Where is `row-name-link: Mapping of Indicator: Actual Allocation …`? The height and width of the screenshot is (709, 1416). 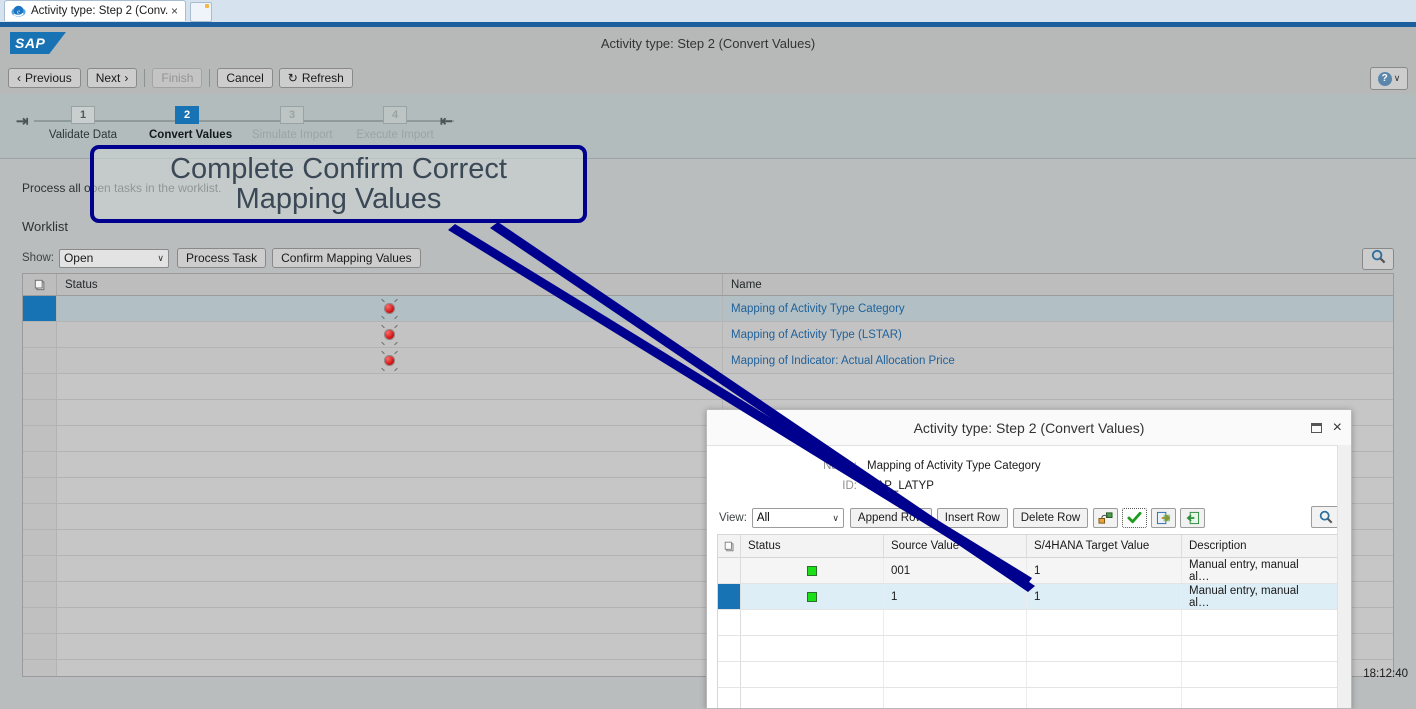 row-name-link: Mapping of Indicator: Actual Allocation … is located at coordinates (1058, 361).